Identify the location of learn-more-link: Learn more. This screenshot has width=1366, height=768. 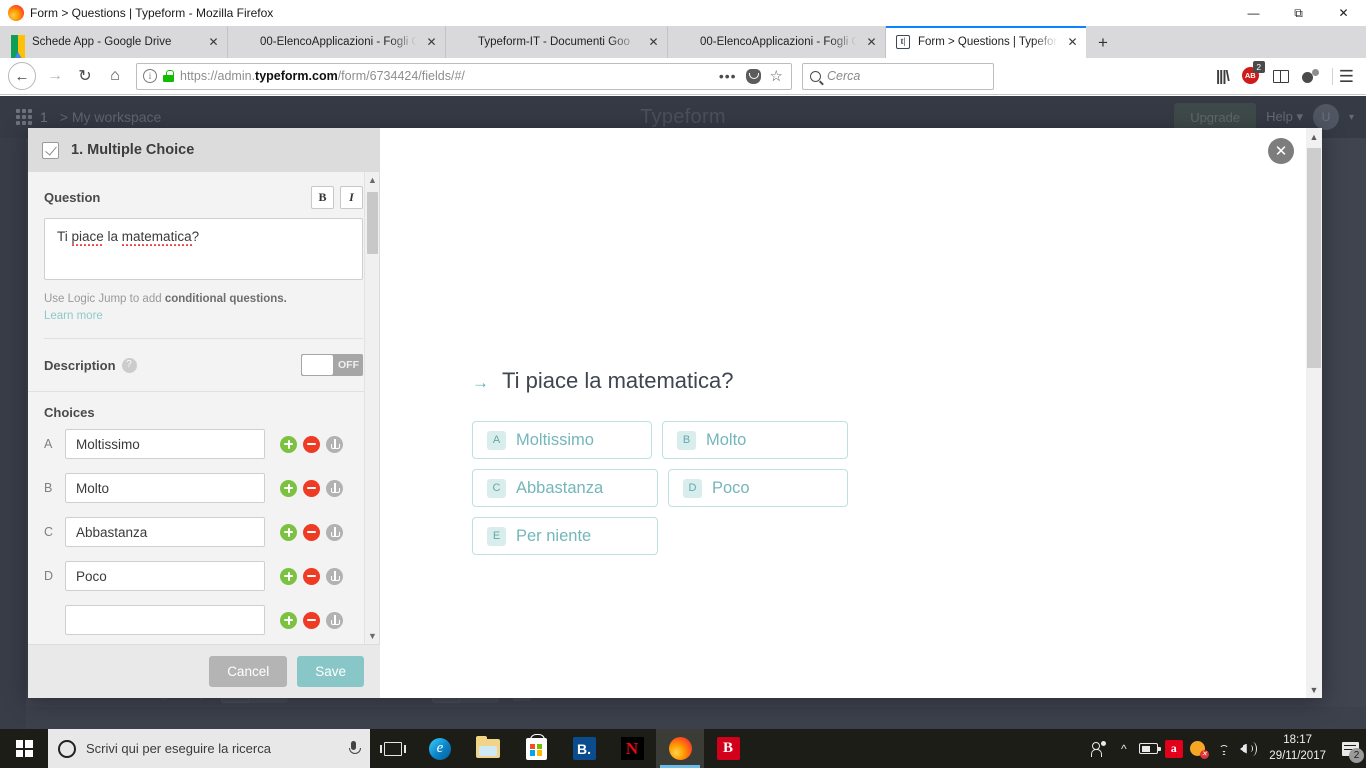
(203, 316).